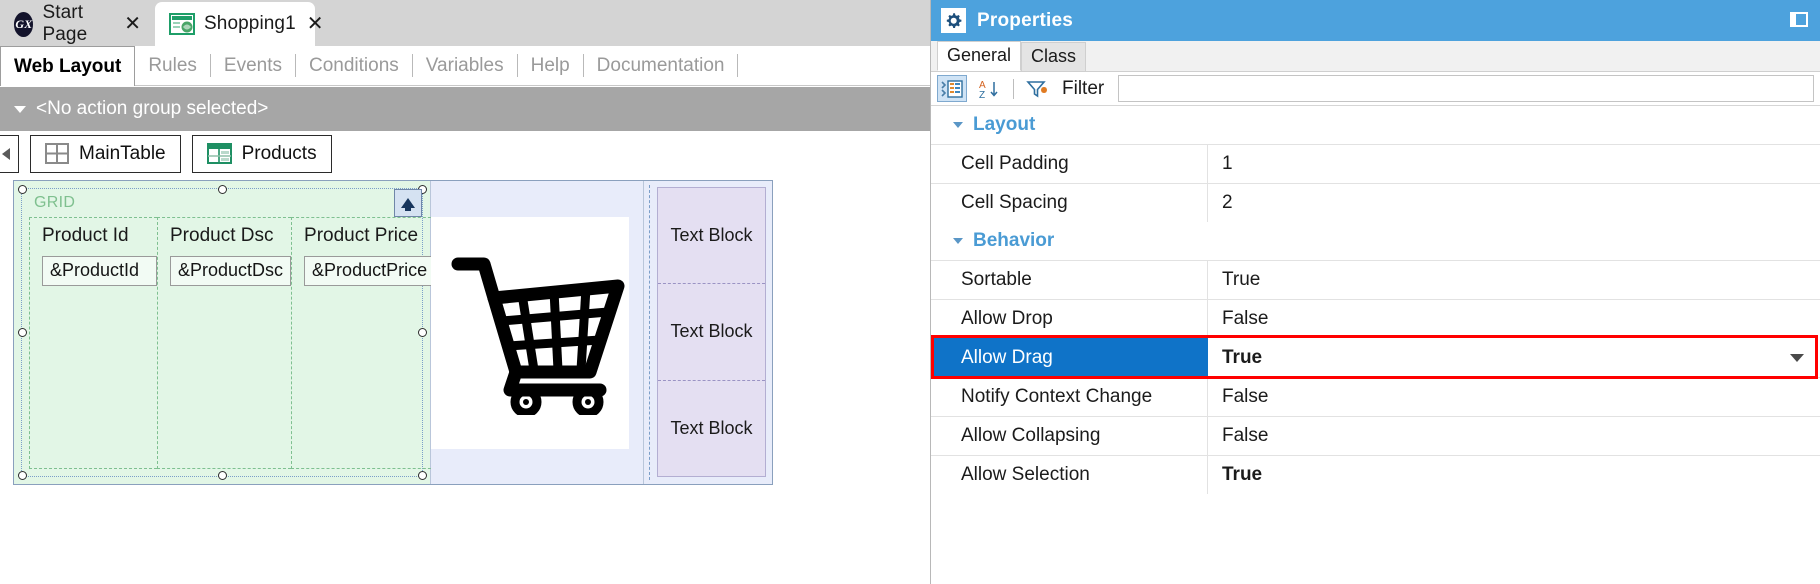  Describe the element at coordinates (370, 271) in the screenshot. I see `column-variable-field: &ProductPrice` at that location.